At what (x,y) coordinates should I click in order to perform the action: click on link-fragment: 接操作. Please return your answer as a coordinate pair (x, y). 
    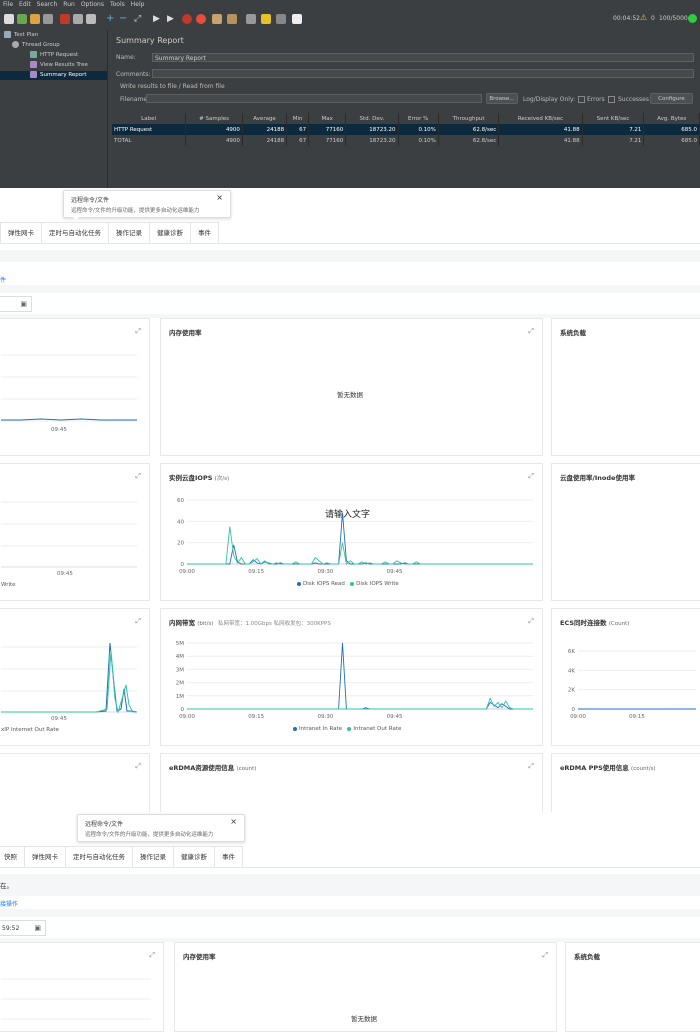
    Looking at the image, I should click on (9, 903).